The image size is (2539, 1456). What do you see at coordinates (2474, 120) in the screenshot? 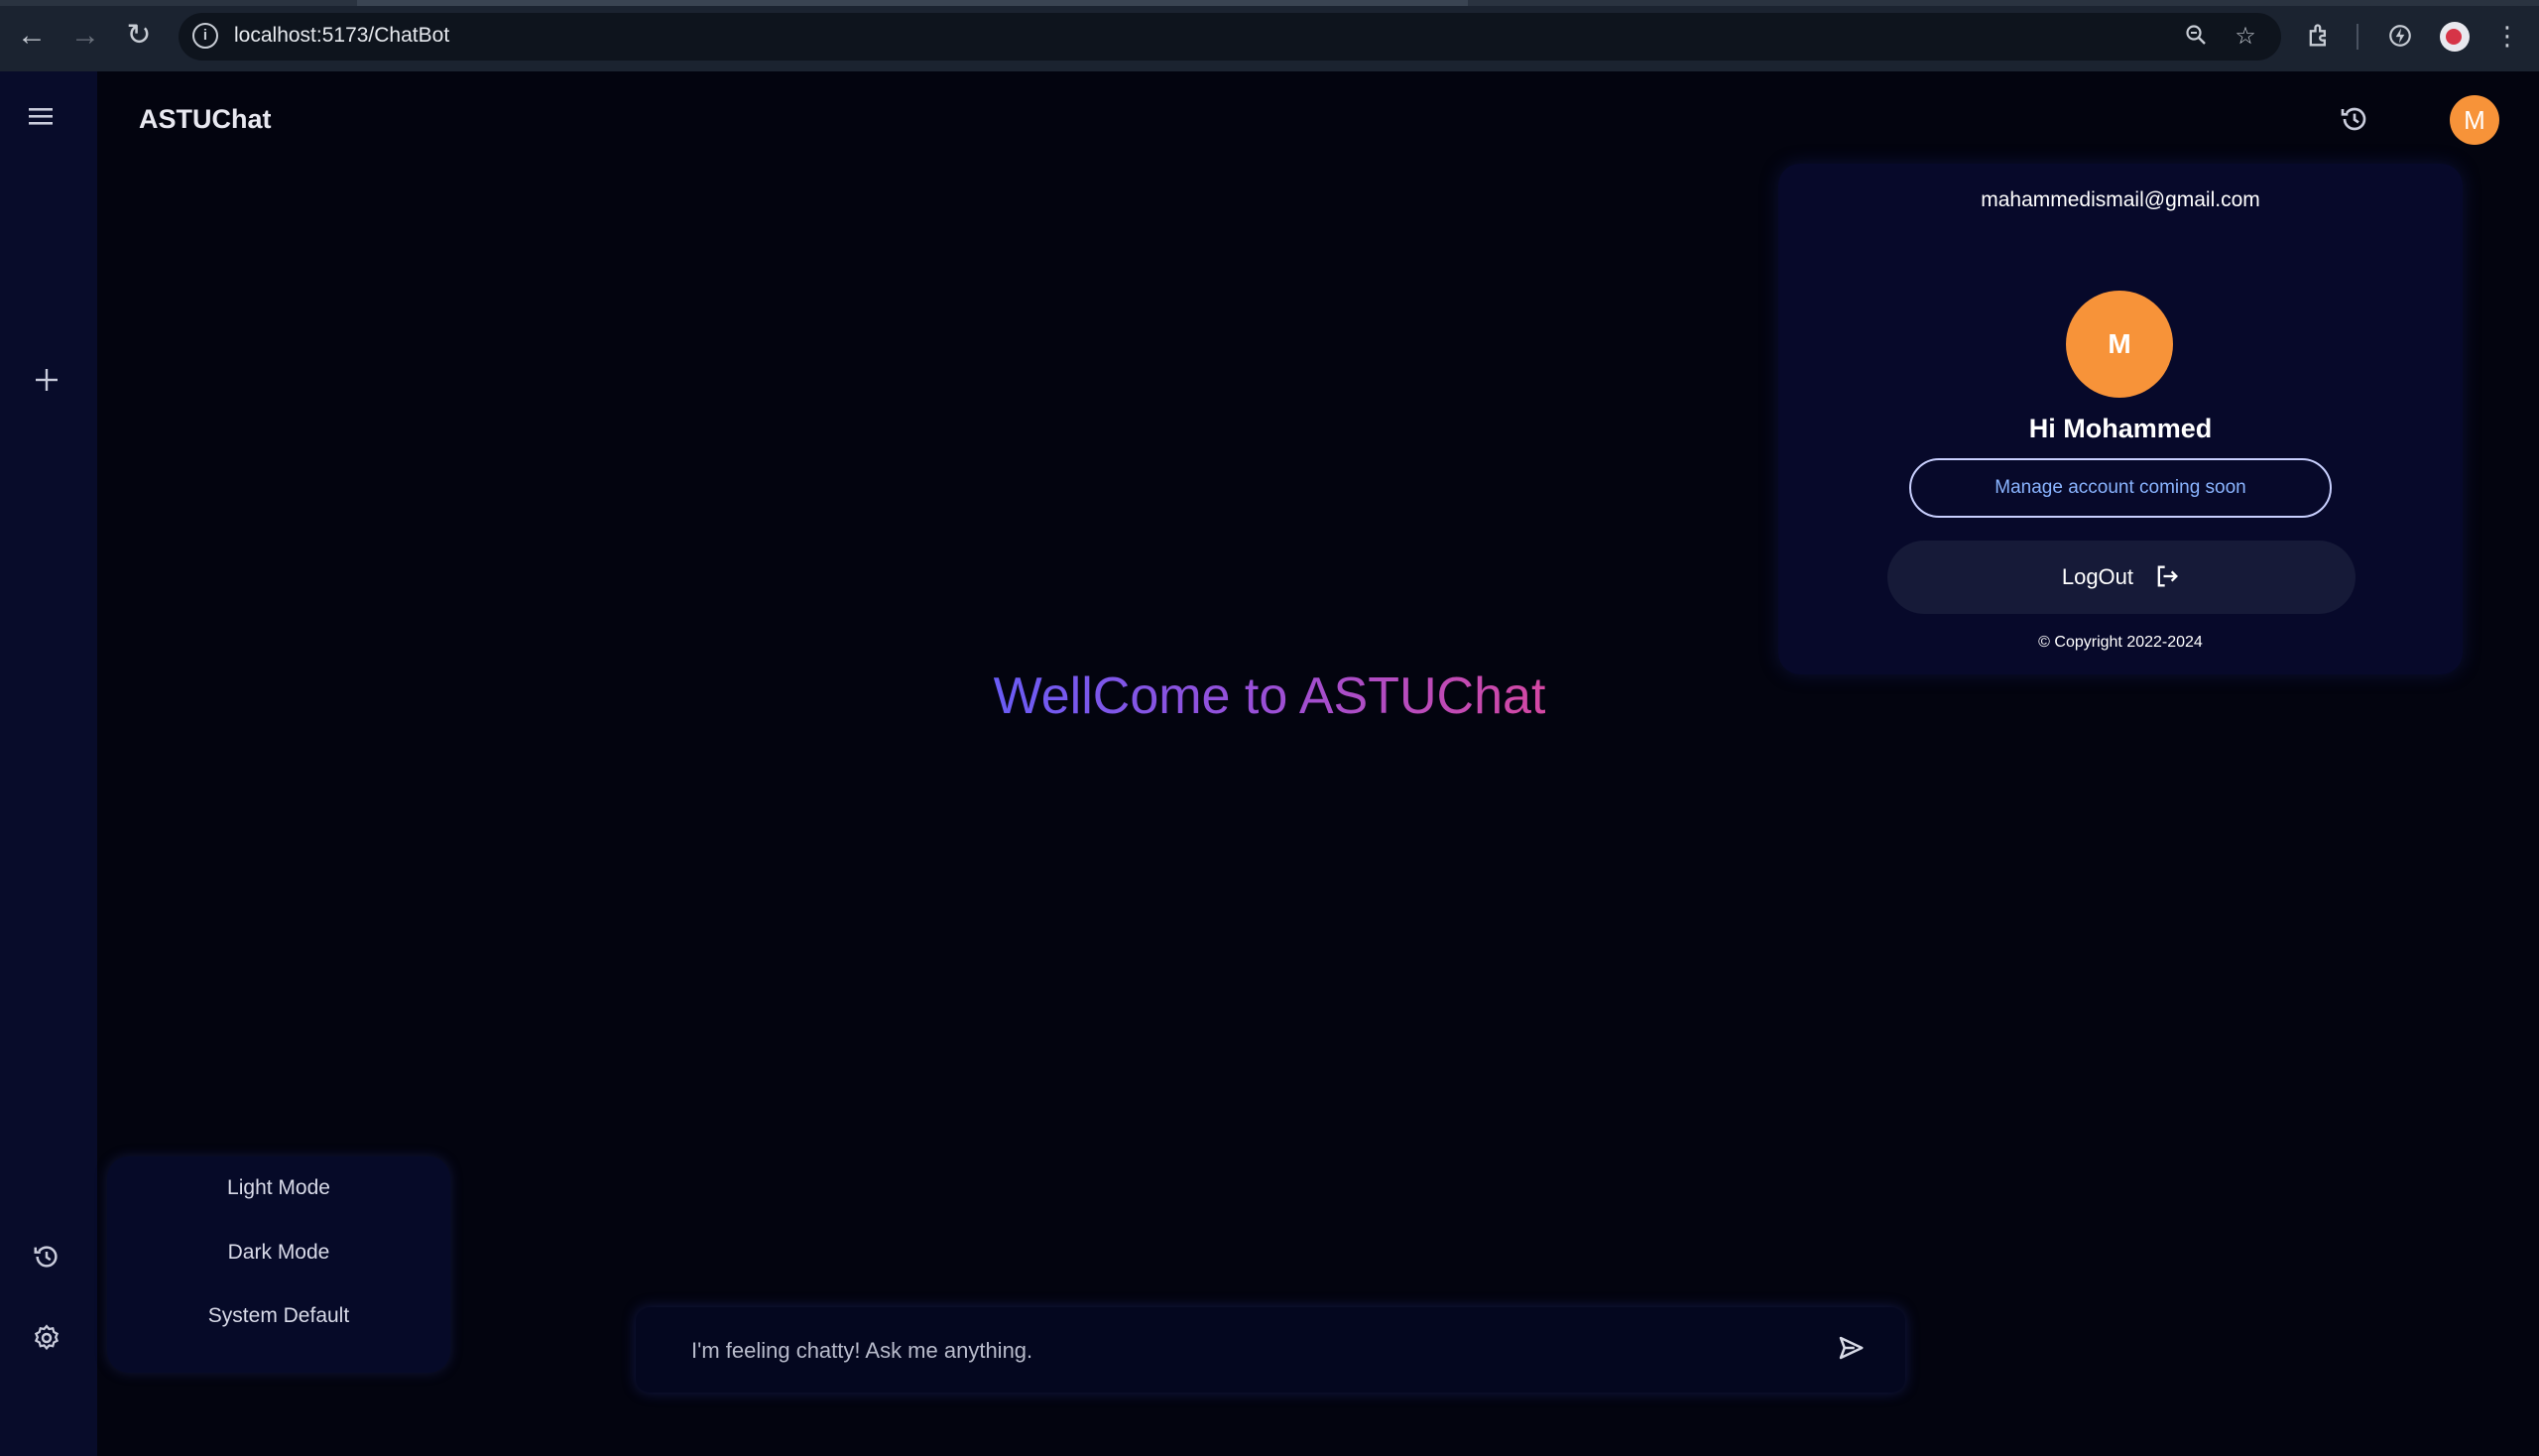
I see `user-avatar-button: M` at bounding box center [2474, 120].